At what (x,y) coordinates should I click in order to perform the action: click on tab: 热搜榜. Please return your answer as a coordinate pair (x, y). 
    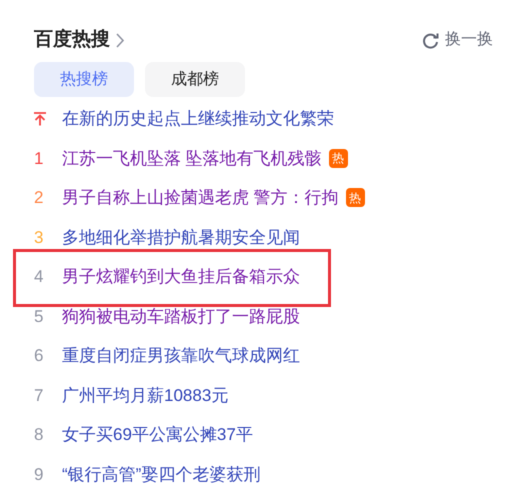
    Looking at the image, I should click on (84, 79).